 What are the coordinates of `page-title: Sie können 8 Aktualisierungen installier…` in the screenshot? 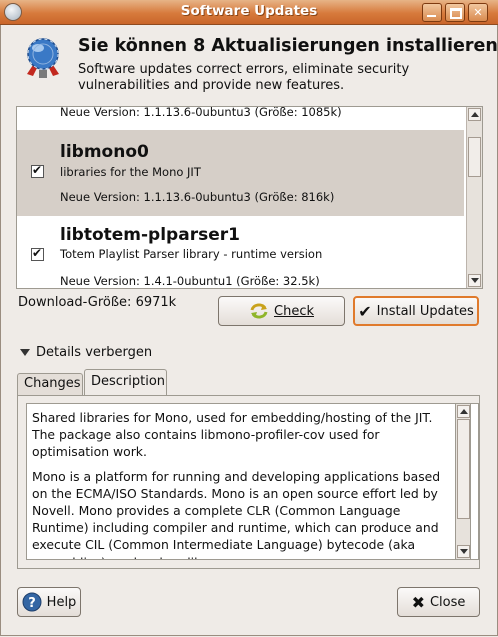 It's located at (288, 46).